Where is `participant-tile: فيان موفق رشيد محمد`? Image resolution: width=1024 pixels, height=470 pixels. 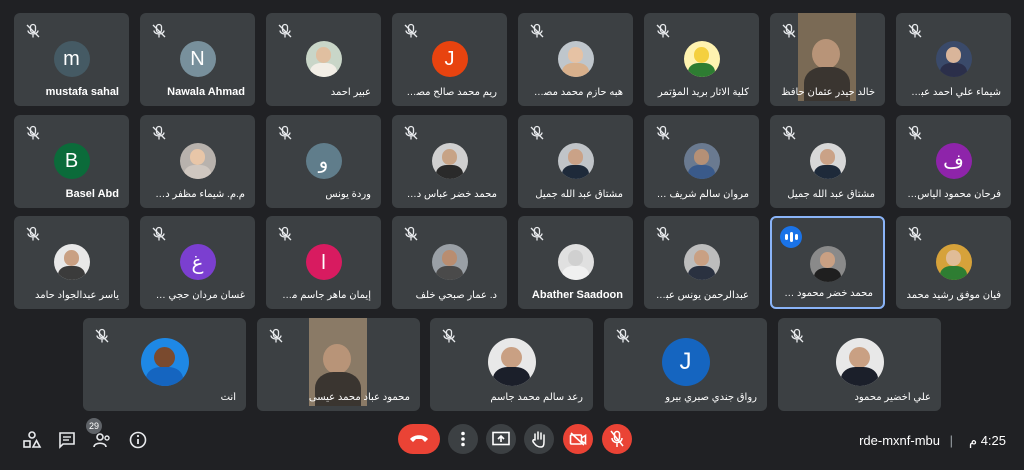
participant-tile: فيان موفق رشيد محمد is located at coordinates (953, 262).